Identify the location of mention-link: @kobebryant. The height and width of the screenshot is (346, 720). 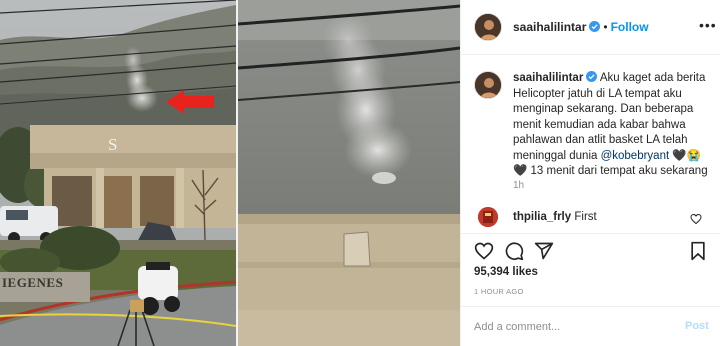
(635, 156).